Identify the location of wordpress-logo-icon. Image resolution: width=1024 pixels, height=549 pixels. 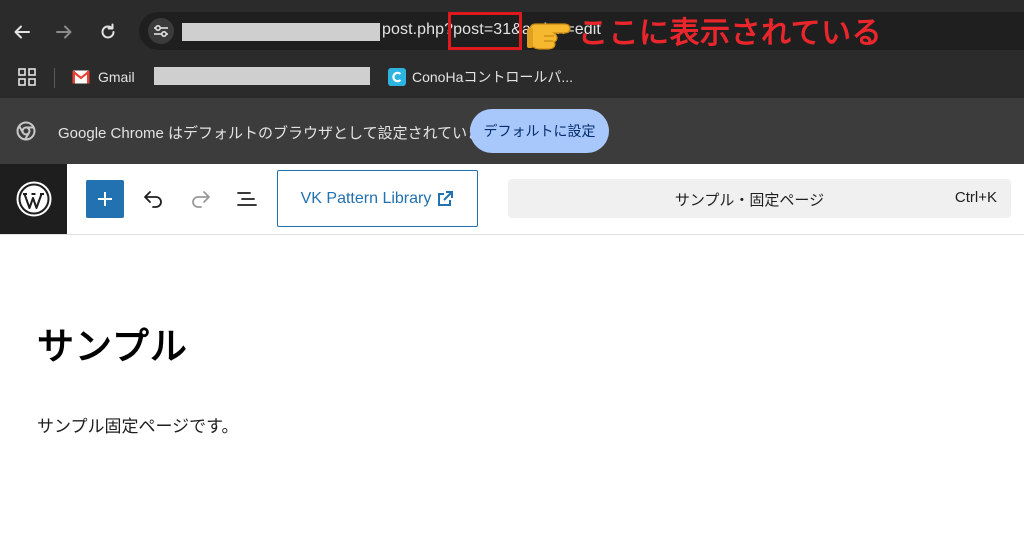
(33, 199).